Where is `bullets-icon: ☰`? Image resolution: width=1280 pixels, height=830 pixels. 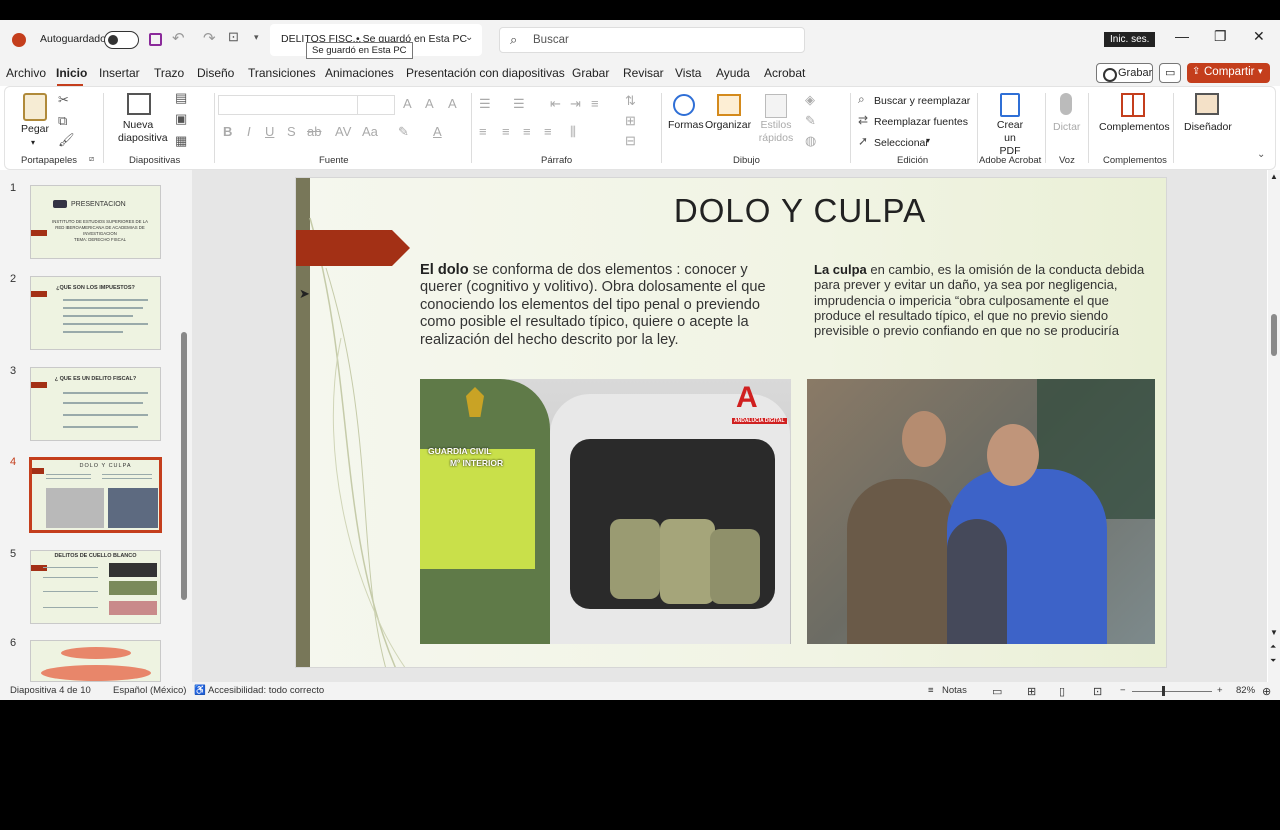
bullets-icon: ☰ is located at coordinates (485, 104).